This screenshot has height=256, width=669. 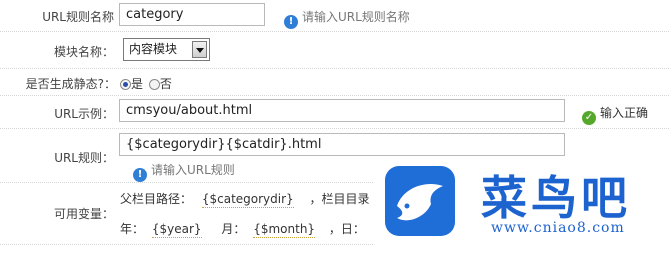 I want to click on module-select: 内容模块, so click(x=166, y=49).